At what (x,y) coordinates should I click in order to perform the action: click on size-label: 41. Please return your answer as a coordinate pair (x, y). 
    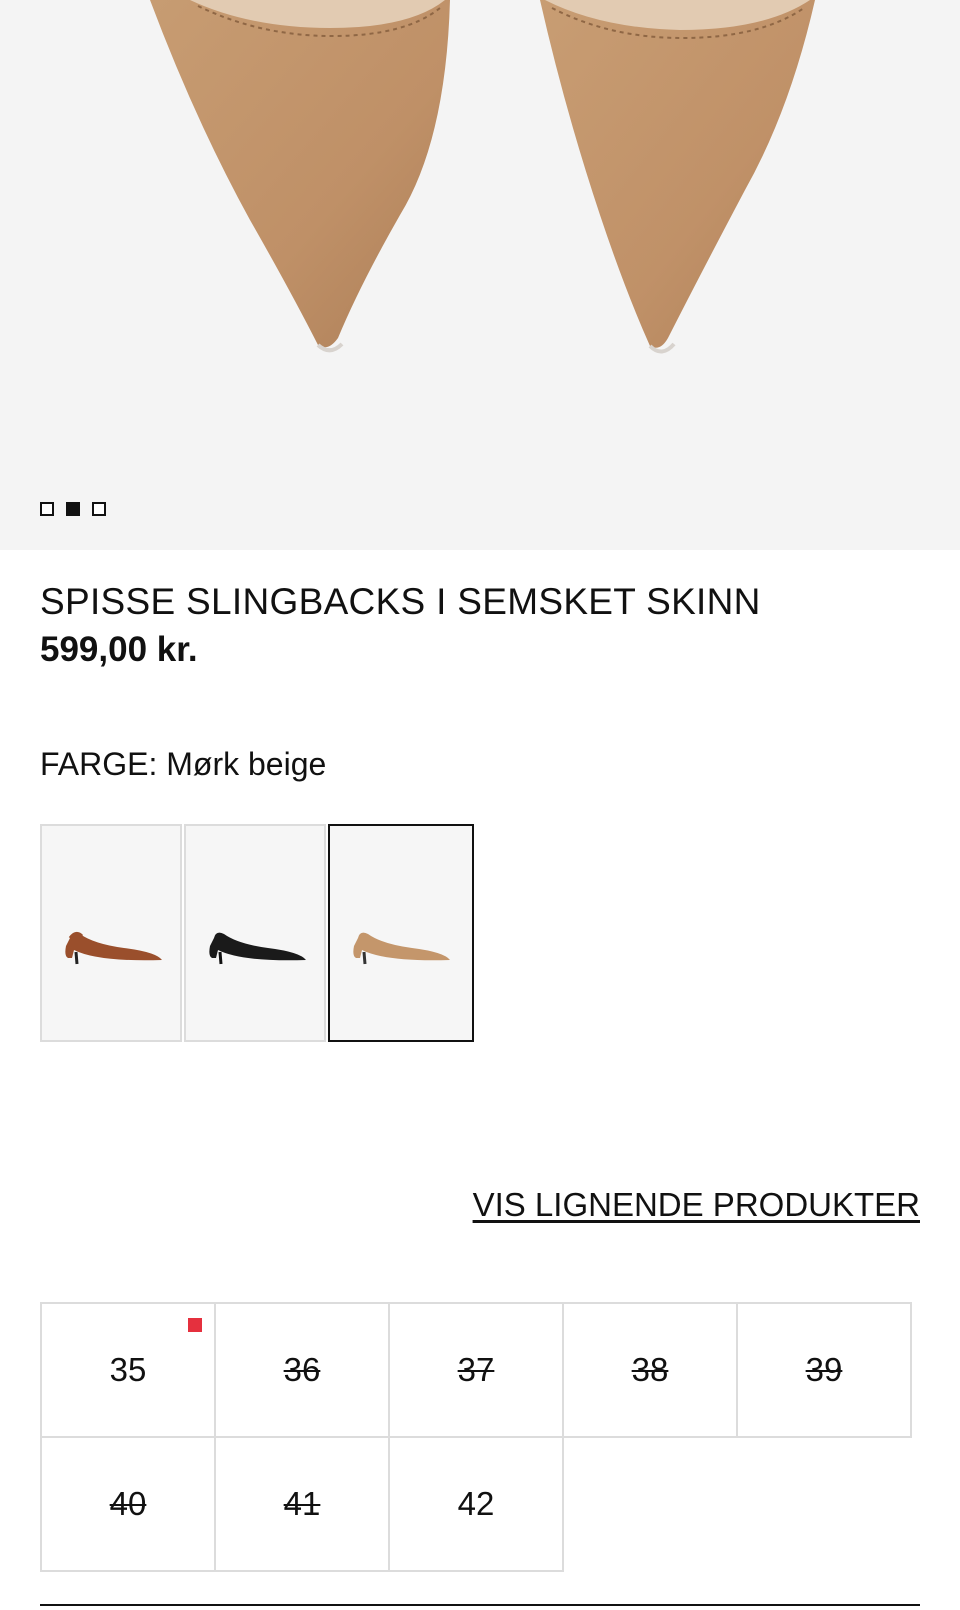
    Looking at the image, I should click on (302, 1503).